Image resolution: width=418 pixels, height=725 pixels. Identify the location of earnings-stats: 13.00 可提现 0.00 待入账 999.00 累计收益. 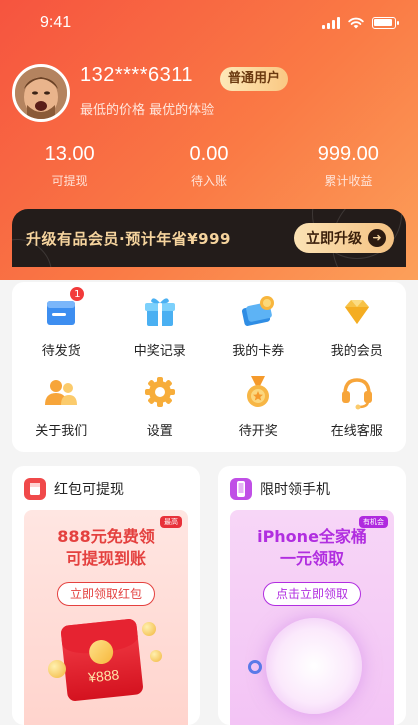
(209, 166).